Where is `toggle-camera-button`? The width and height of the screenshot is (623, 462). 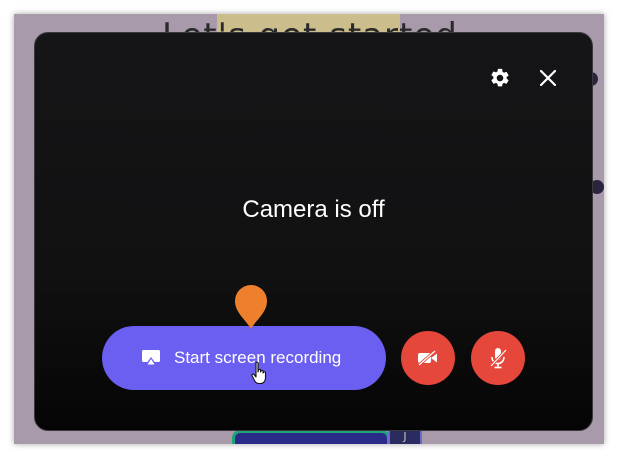 toggle-camera-button is located at coordinates (428, 358).